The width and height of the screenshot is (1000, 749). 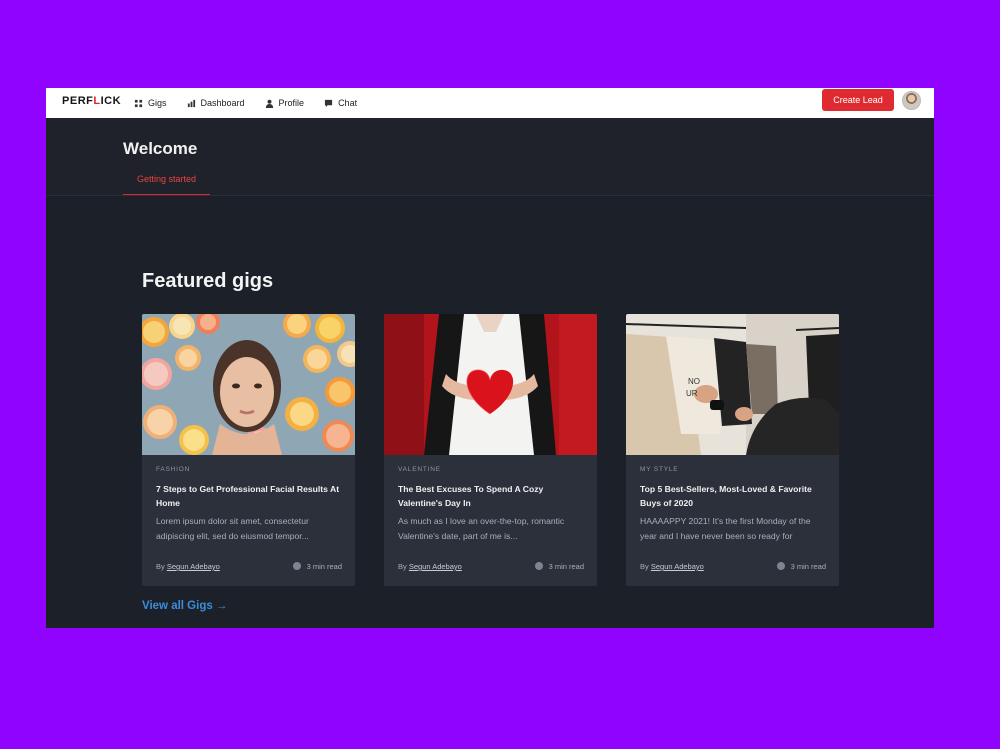 What do you see at coordinates (490, 384) in the screenshot?
I see `gig-card-image-heart` at bounding box center [490, 384].